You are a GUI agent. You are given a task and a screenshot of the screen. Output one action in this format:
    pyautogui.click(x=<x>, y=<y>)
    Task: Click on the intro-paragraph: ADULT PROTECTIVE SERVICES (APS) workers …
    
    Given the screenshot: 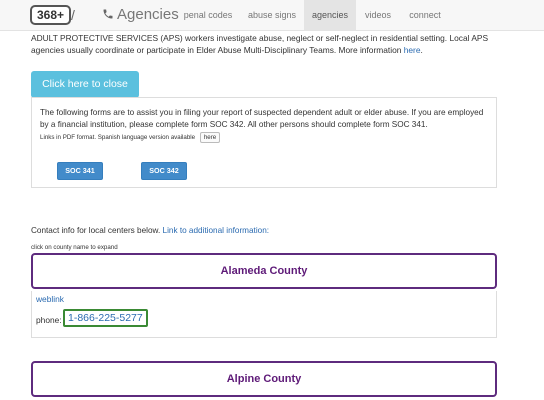 What is the action you would take?
    pyautogui.click(x=271, y=44)
    